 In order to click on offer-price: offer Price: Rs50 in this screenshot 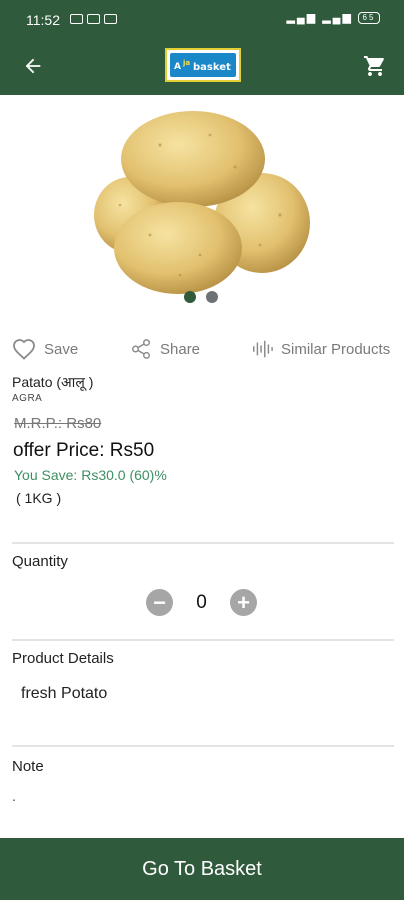, I will do `click(84, 450)`.